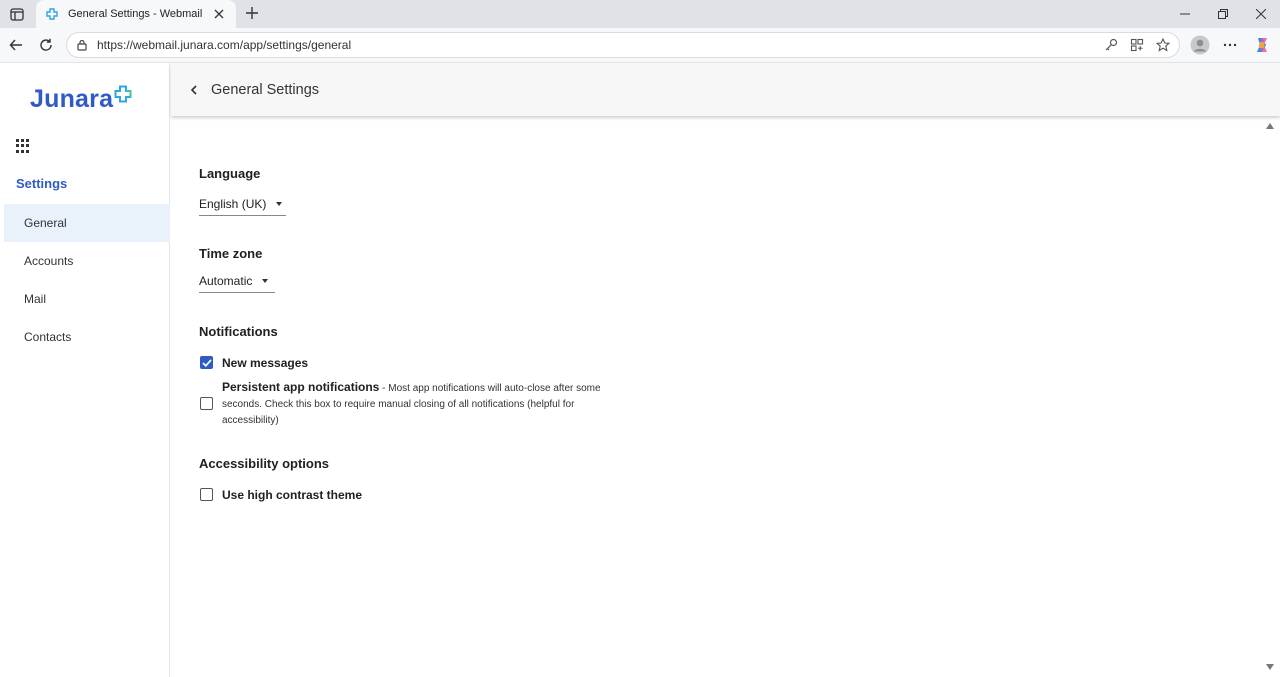 The width and height of the screenshot is (1280, 677). I want to click on accessibility-title: Accessibility options, so click(264, 463).